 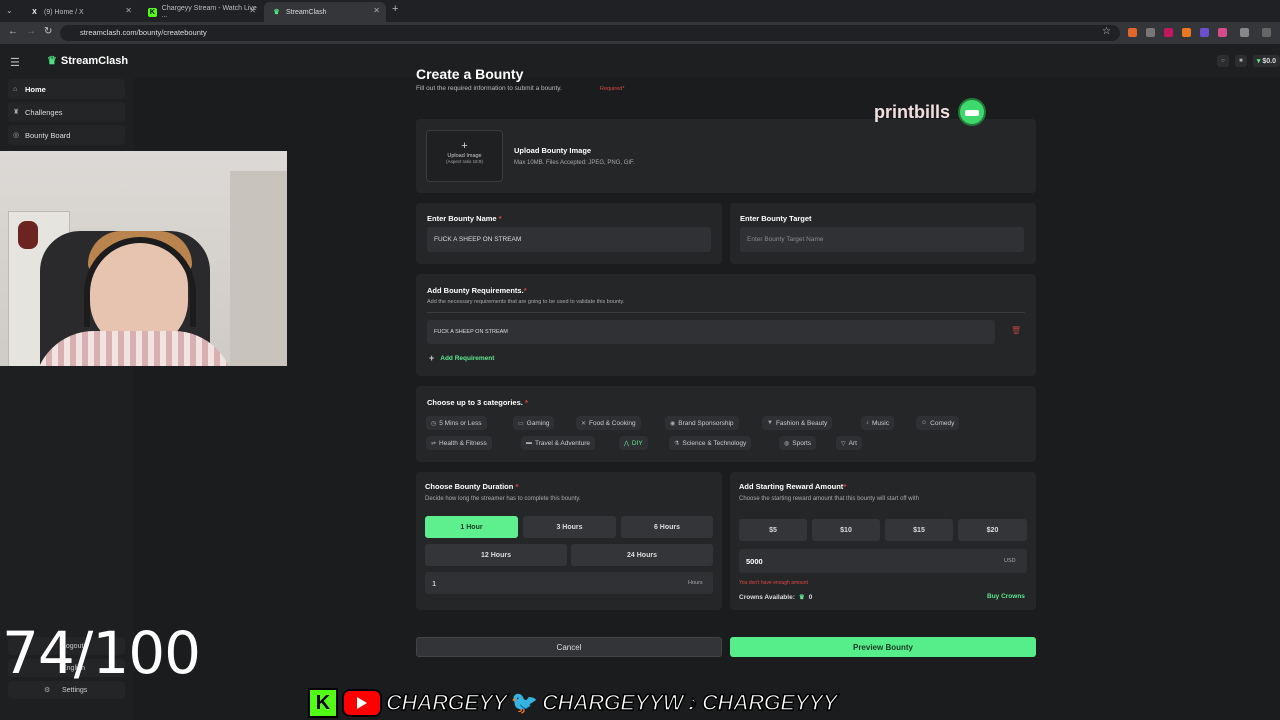 What do you see at coordinates (584, 423) in the screenshot?
I see `utensils-icon: ✕` at bounding box center [584, 423].